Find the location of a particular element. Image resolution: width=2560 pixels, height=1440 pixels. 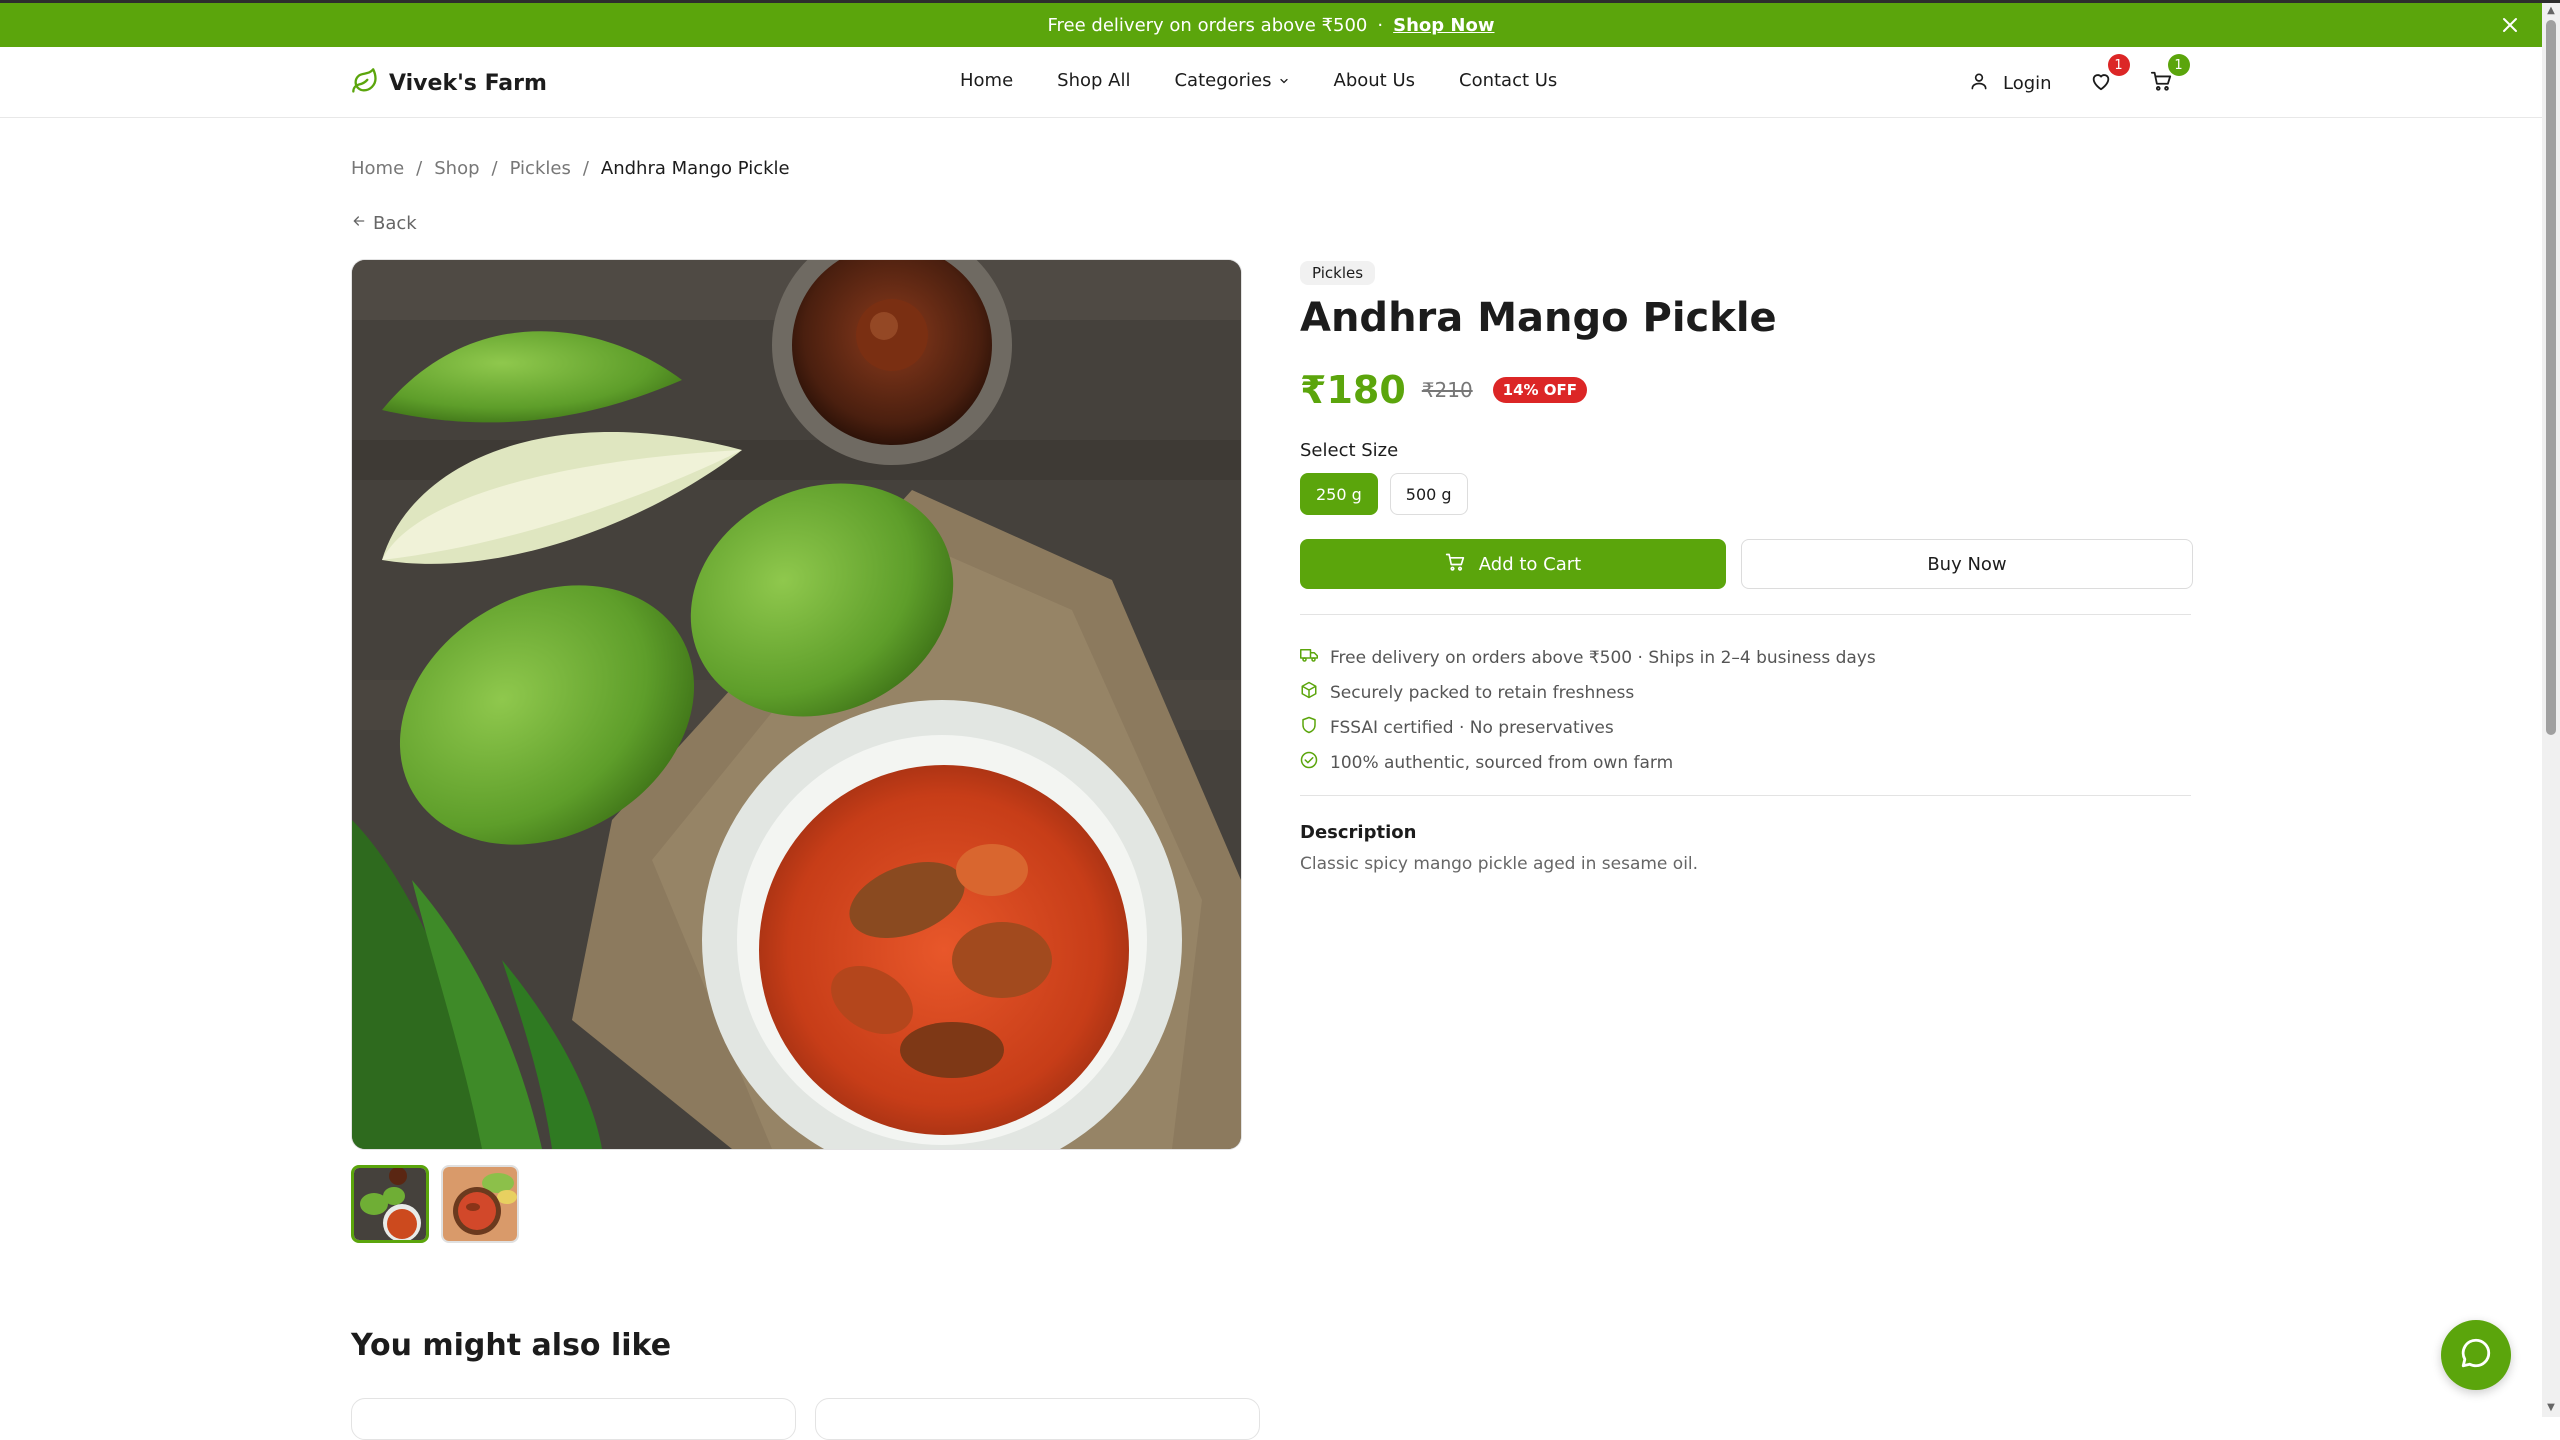

scroll-down-icon: ▼ is located at coordinates (2551, 1408).